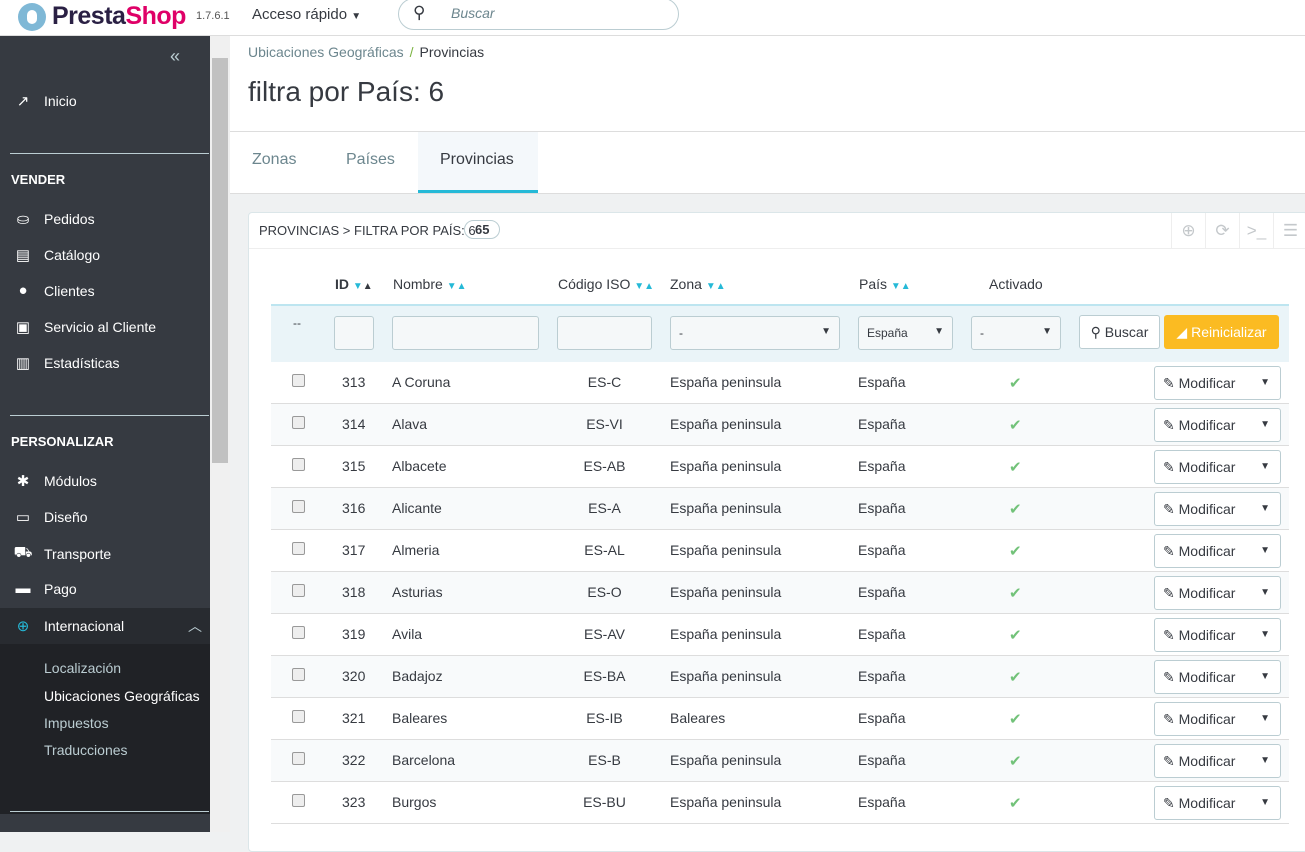 The width and height of the screenshot is (1305, 852). Describe the element at coordinates (23, 290) in the screenshot. I see `user-icon: ●` at that location.